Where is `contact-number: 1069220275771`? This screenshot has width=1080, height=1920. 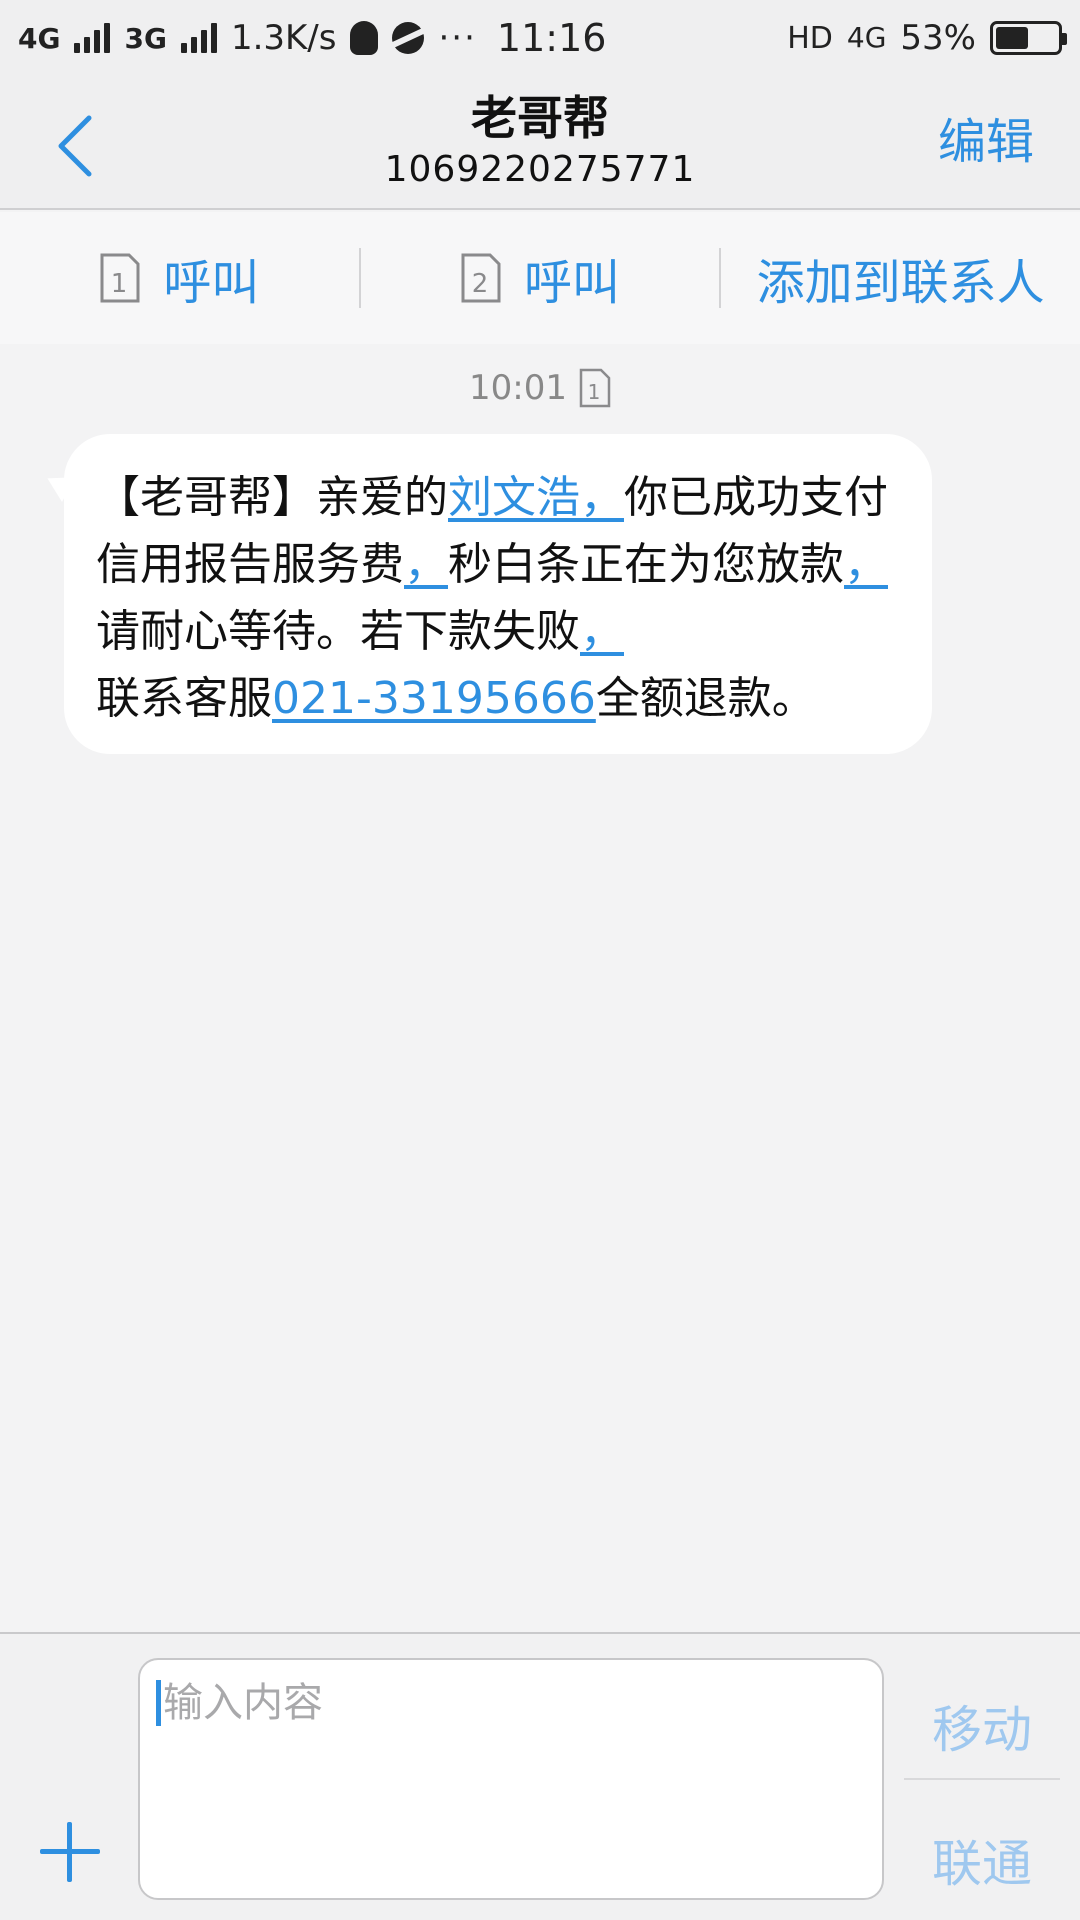 contact-number: 1069220275771 is located at coordinates (540, 169).